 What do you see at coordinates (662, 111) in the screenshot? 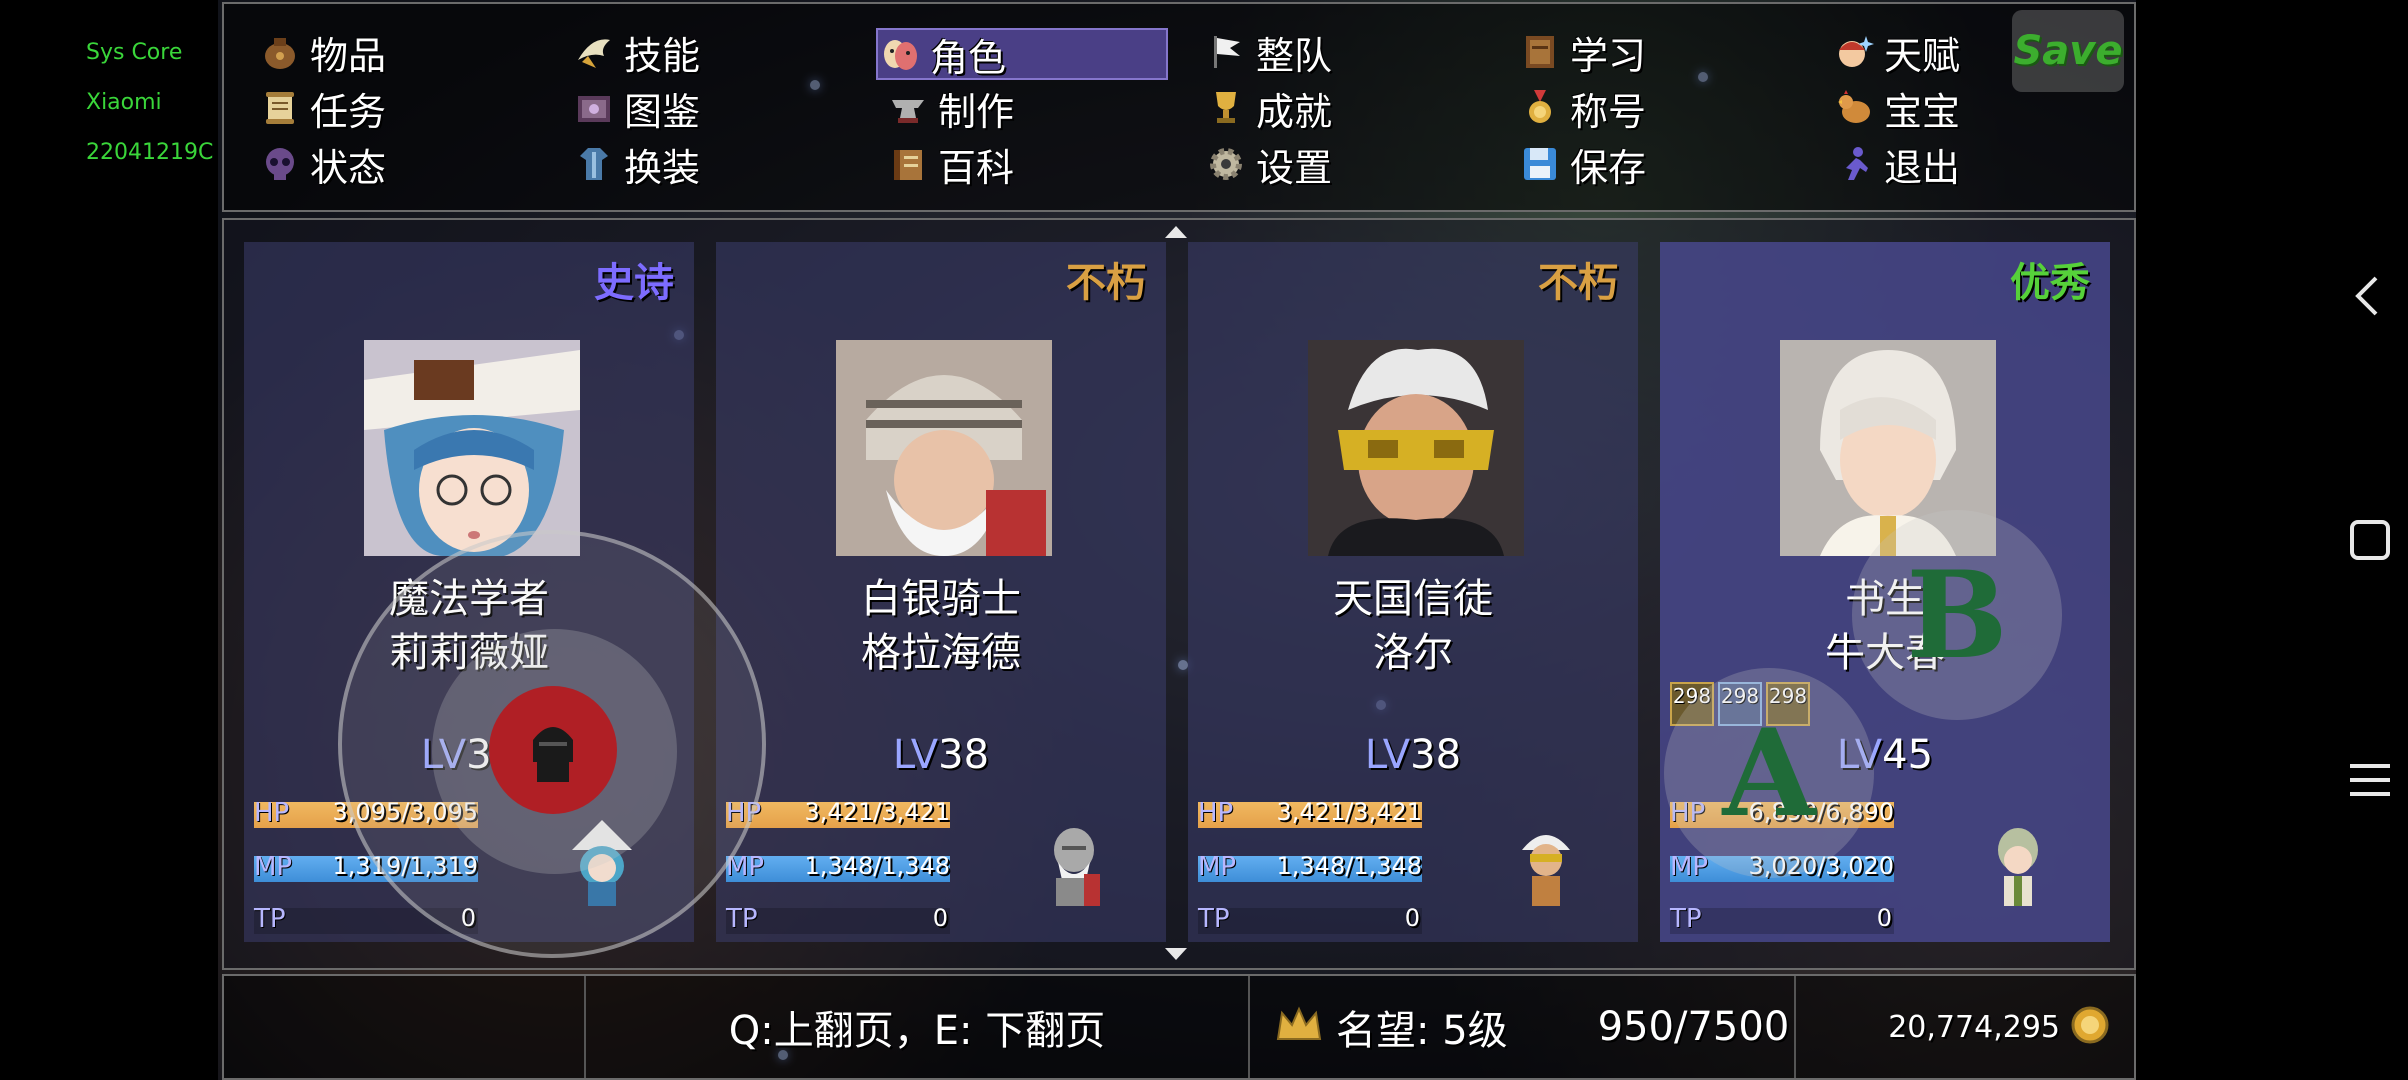
I see `menu-label: 图鉴` at bounding box center [662, 111].